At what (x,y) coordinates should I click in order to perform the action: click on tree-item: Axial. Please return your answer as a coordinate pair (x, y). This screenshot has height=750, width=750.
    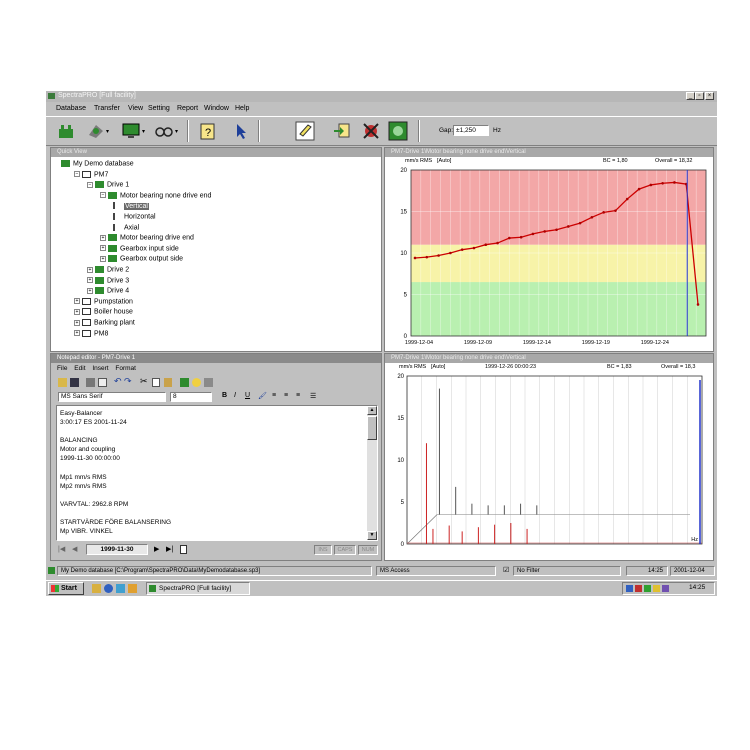
    Looking at the image, I should click on (126, 227).